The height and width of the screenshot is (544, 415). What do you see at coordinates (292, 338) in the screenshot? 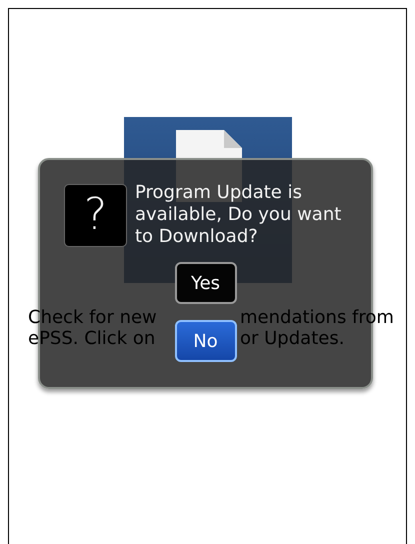
I see `description-text: or Updates.` at bounding box center [292, 338].